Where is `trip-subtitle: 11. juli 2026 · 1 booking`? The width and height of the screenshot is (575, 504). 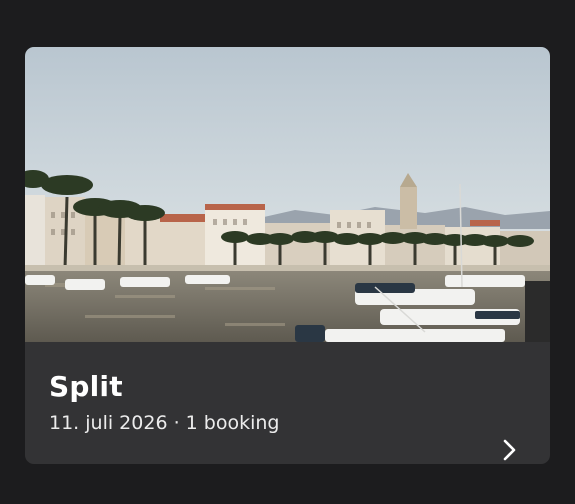 trip-subtitle: 11. juli 2026 · 1 booking is located at coordinates (164, 423).